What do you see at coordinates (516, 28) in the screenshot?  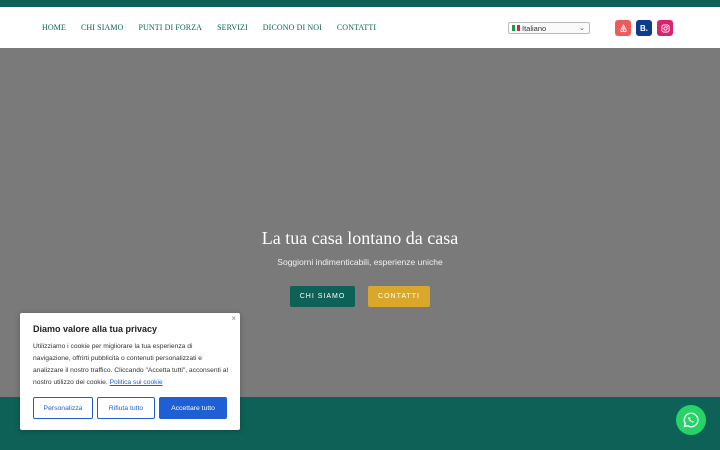 I see `italy-flag-icon` at bounding box center [516, 28].